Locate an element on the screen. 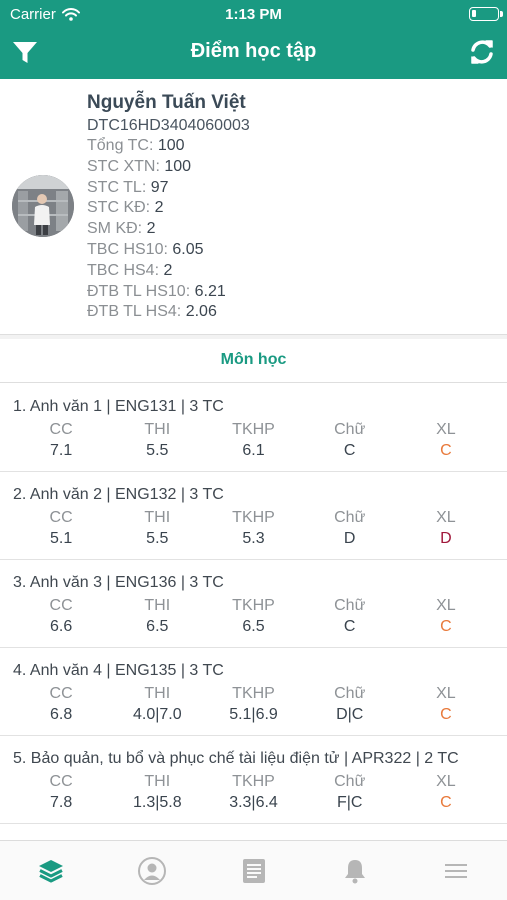 The image size is (507, 900). grade-tkhp: 3.3|6.4 is located at coordinates (253, 802).